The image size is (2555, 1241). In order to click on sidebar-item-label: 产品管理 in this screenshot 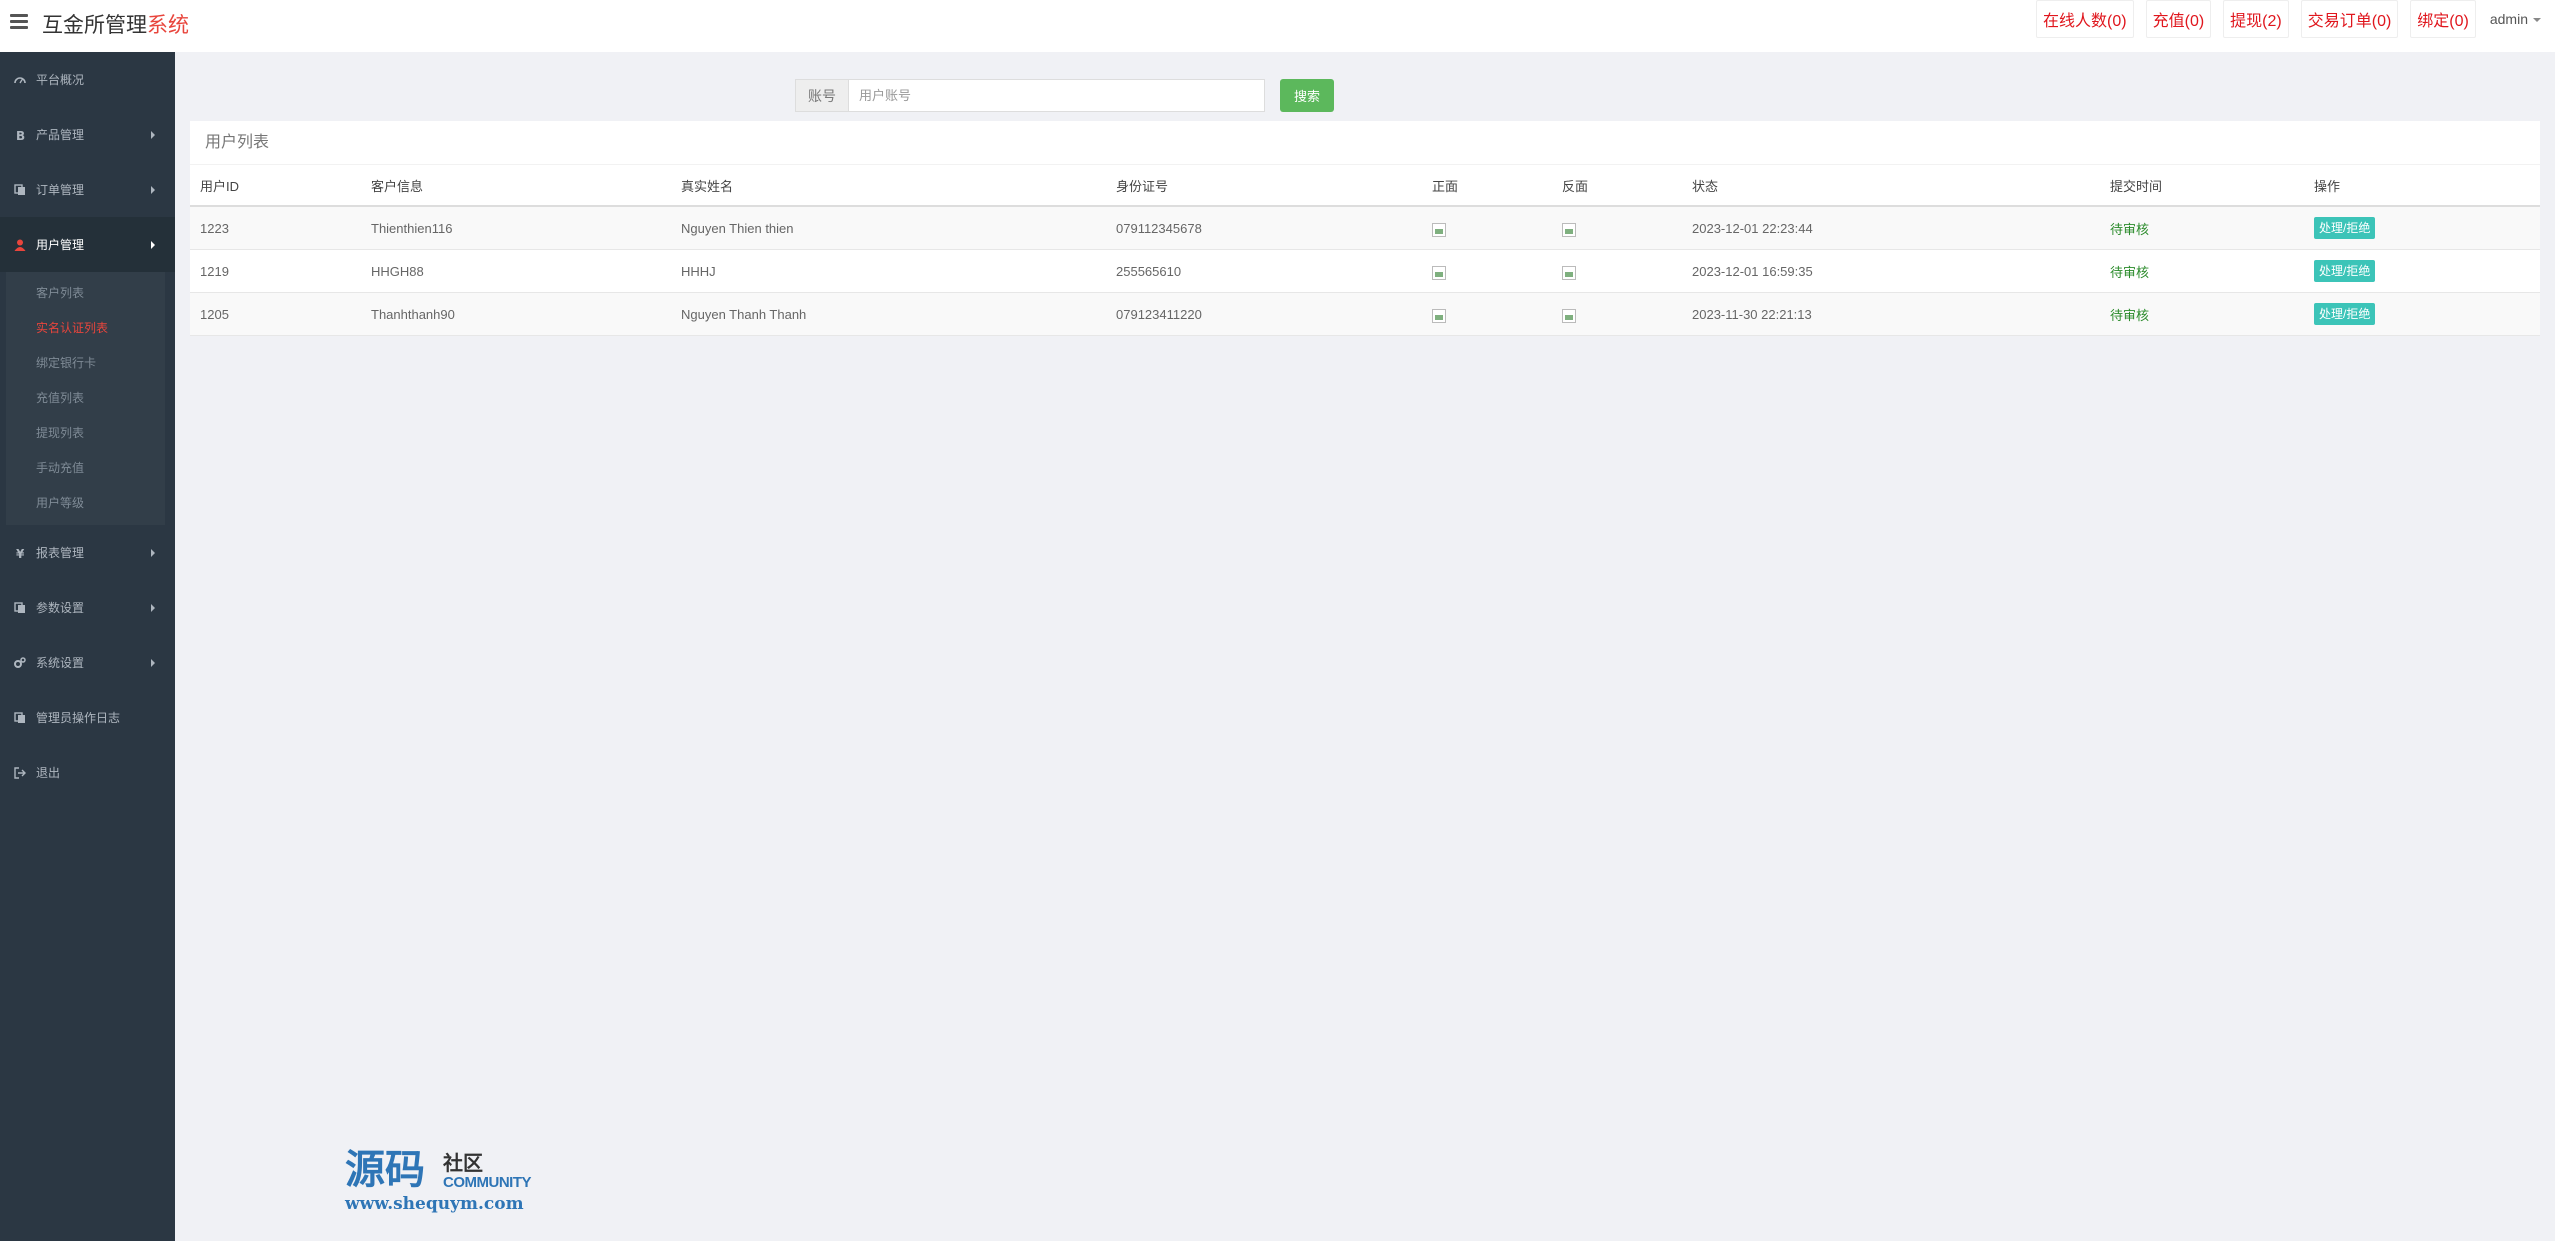, I will do `click(60, 135)`.